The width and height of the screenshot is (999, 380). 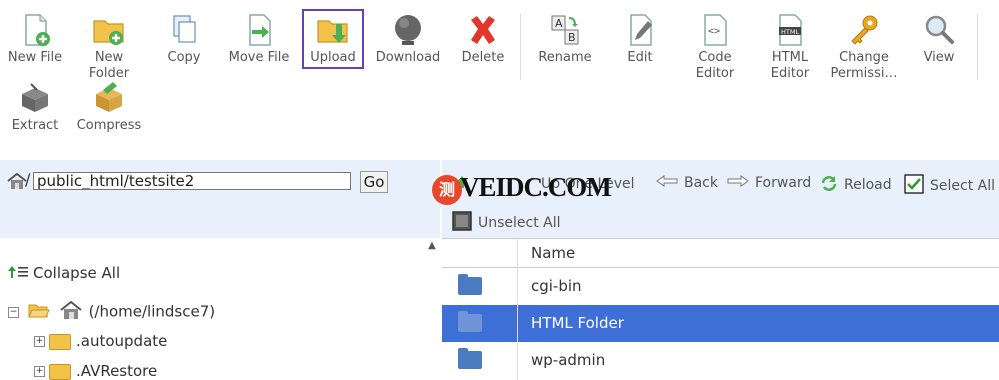 I want to click on html-editor-icon: HTML, so click(x=790, y=30).